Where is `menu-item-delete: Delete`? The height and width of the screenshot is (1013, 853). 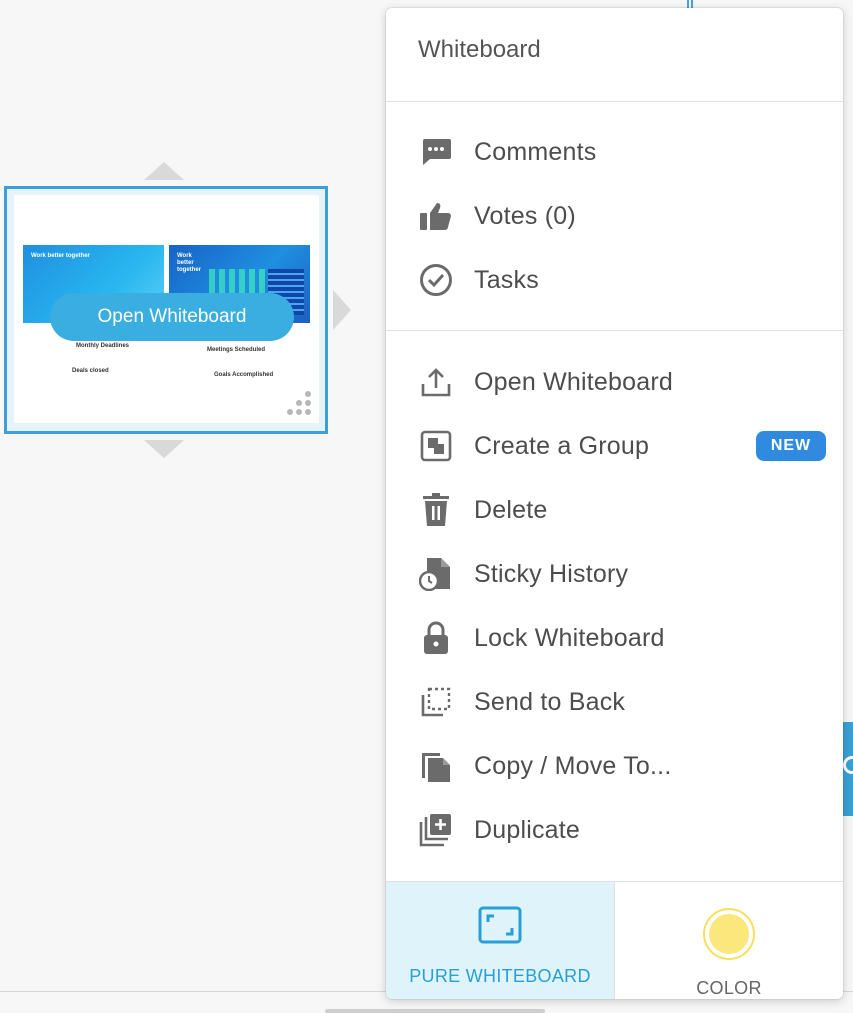 menu-item-delete: Delete is located at coordinates (614, 510).